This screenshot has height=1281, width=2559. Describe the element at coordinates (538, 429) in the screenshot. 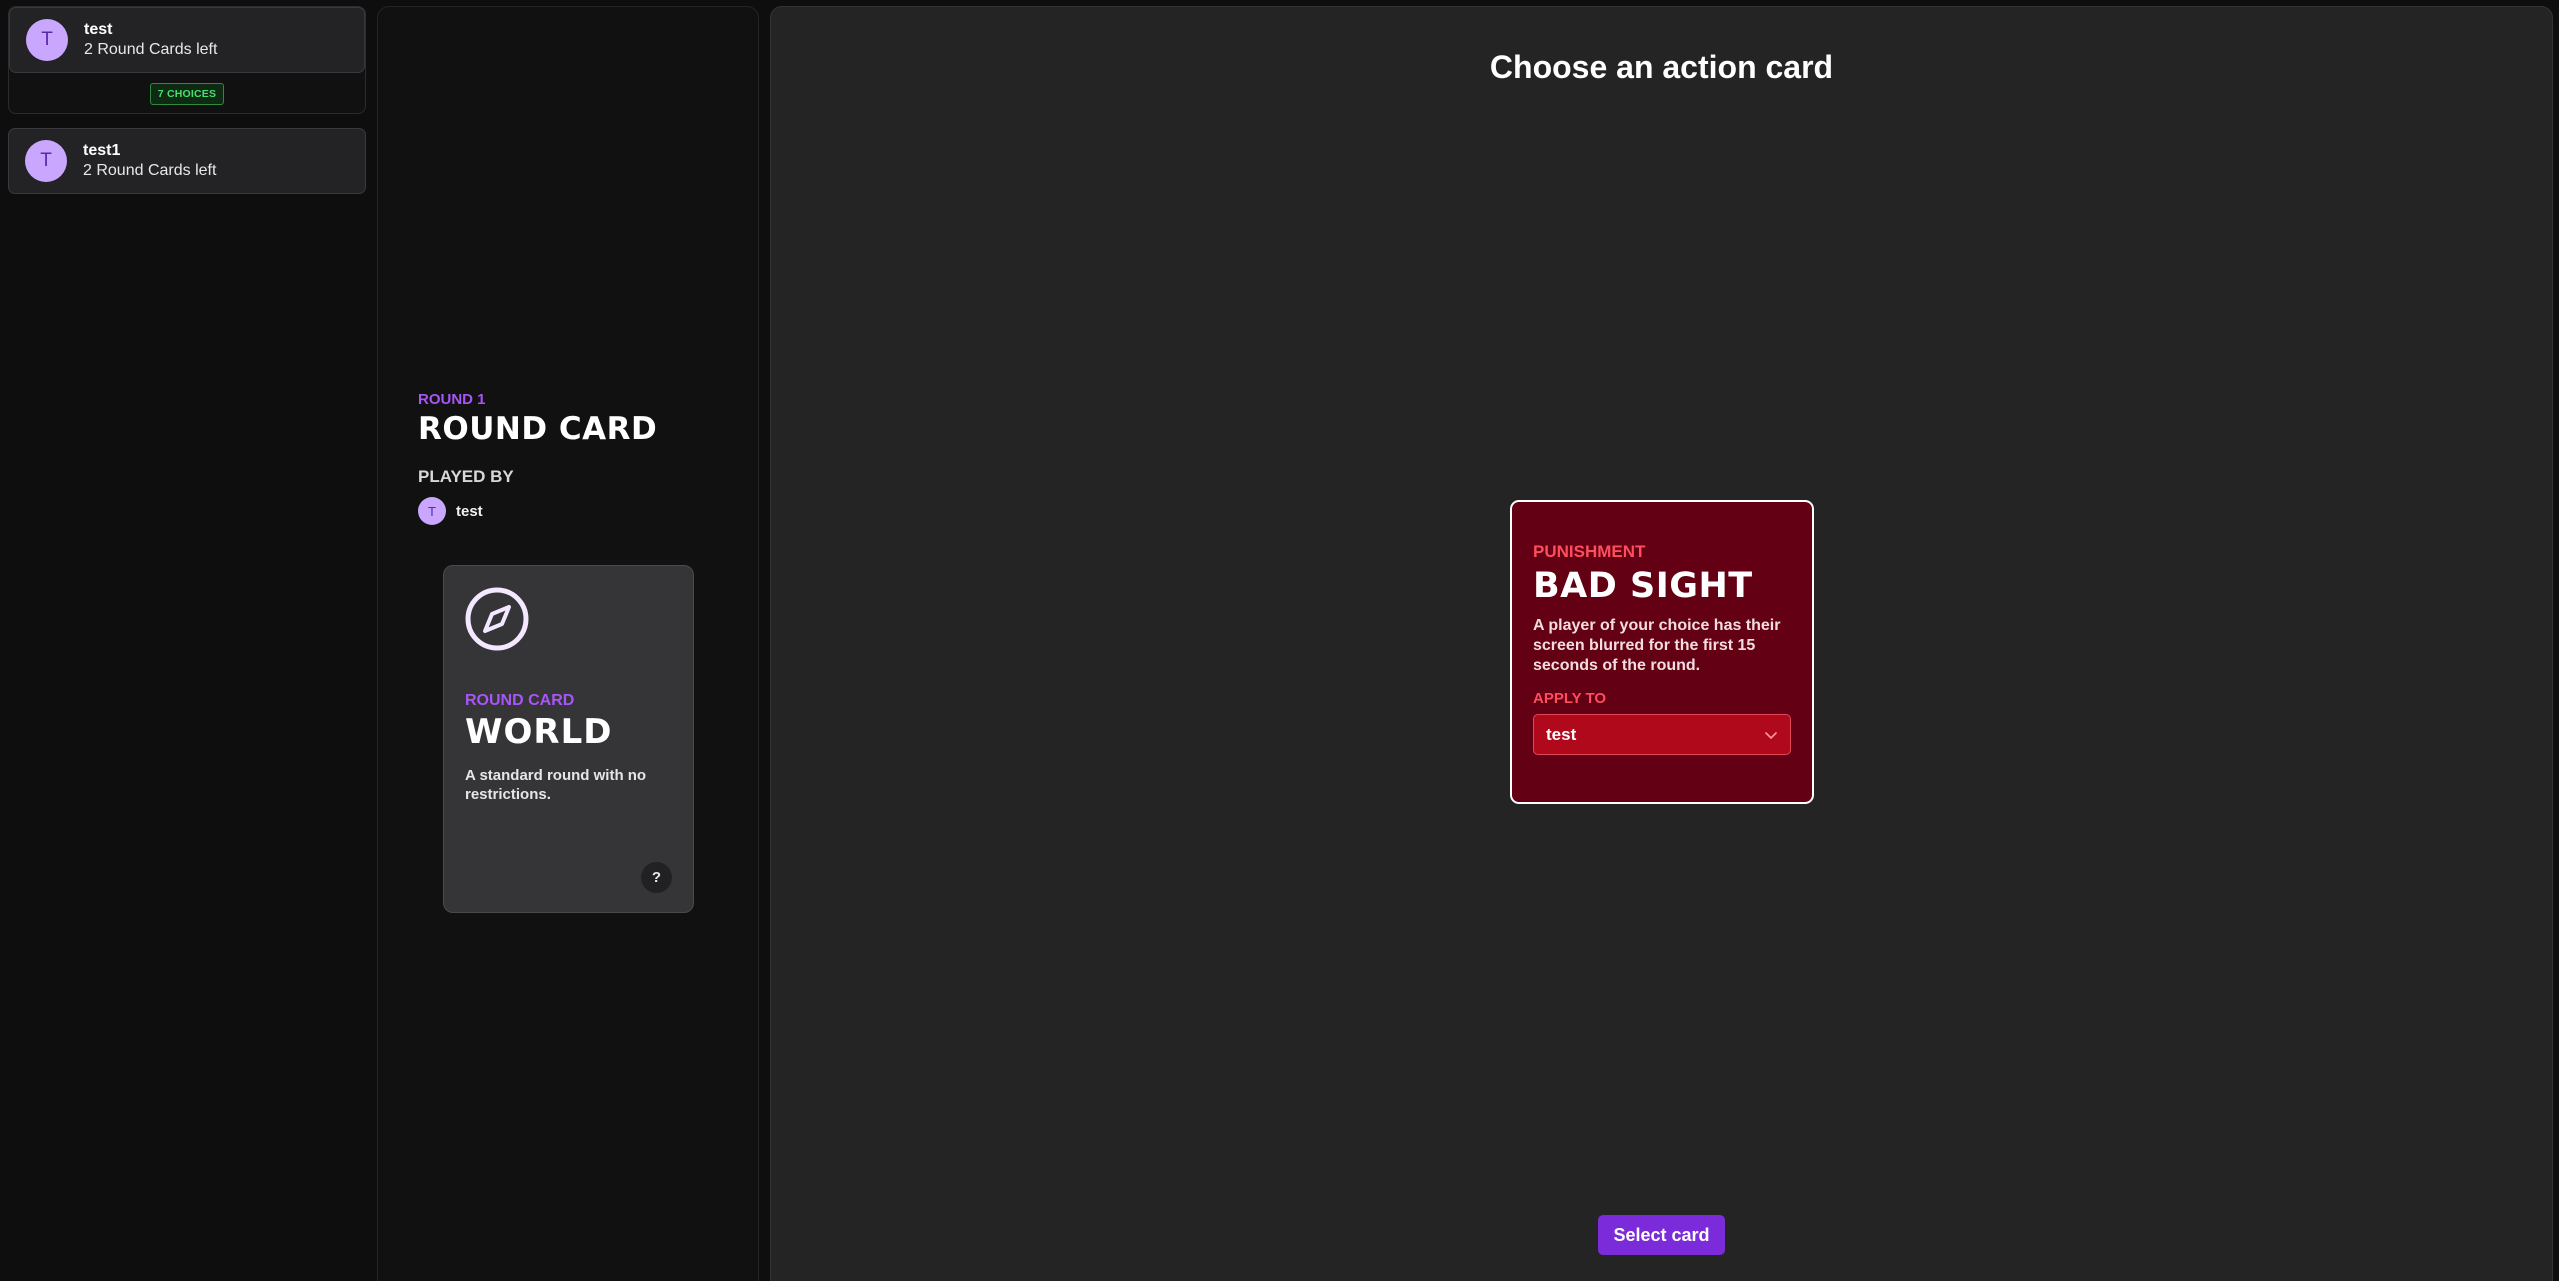

I see `round-title: ROUND CARD` at that location.